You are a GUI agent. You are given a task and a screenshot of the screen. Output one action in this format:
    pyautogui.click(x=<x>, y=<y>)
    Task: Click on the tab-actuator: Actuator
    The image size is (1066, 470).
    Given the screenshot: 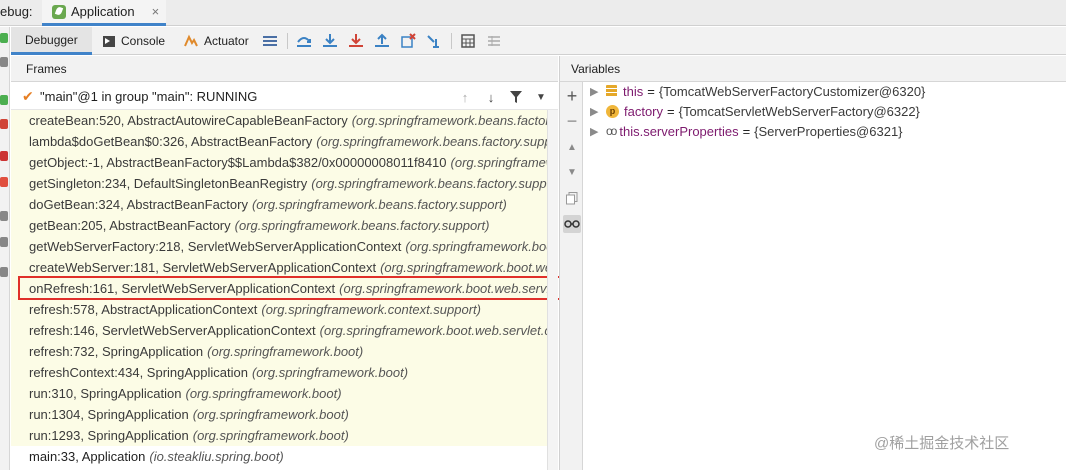 What is the action you would take?
    pyautogui.click(x=216, y=41)
    